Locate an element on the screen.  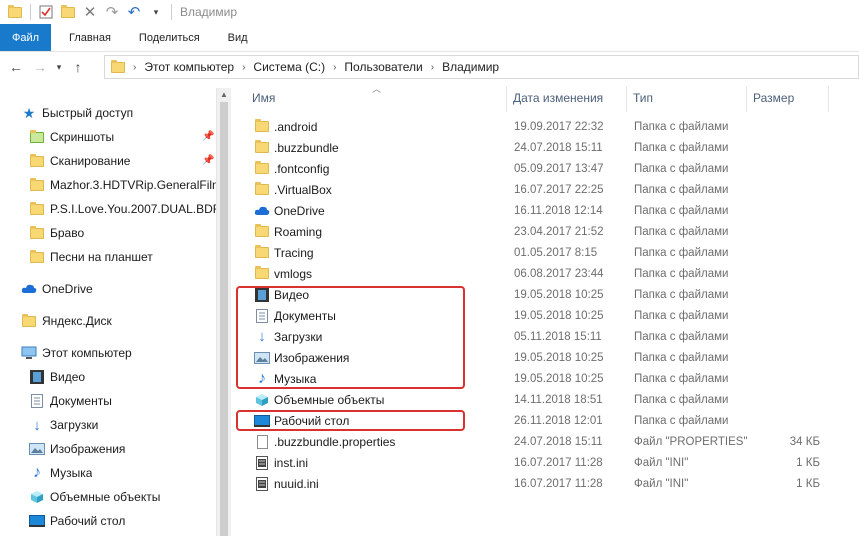
nav-this-pc: Этот компьютер is located at coordinates (76, 353).